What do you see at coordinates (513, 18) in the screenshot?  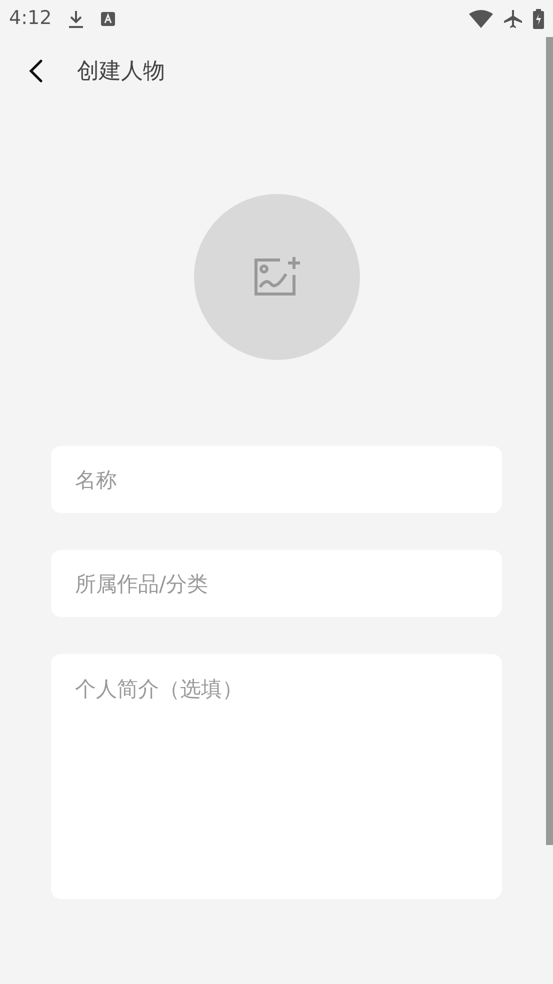 I see `airplane-icon` at bounding box center [513, 18].